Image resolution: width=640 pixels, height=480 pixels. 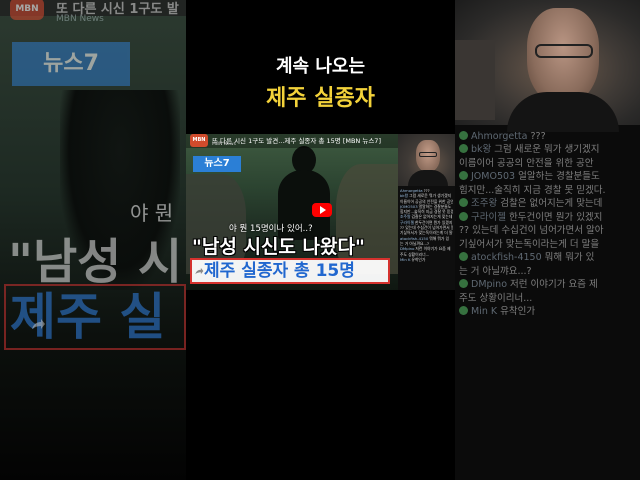 I want to click on chat-message: 구라이젤한두건이면 뭔가 있겠지, so click(x=549, y=217).